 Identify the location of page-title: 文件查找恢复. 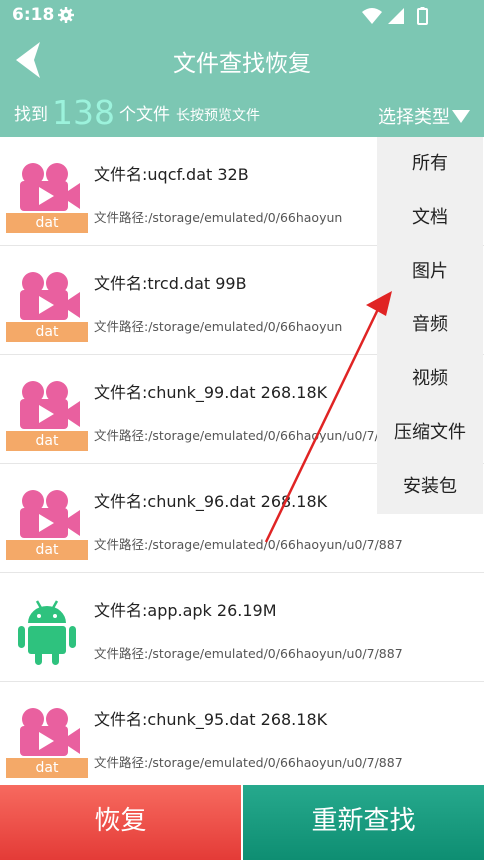
(242, 64).